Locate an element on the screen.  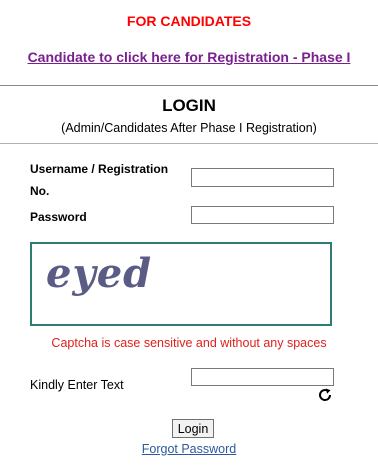
for-candidates-heading: FOR CANDIDATES is located at coordinates (189, 21).